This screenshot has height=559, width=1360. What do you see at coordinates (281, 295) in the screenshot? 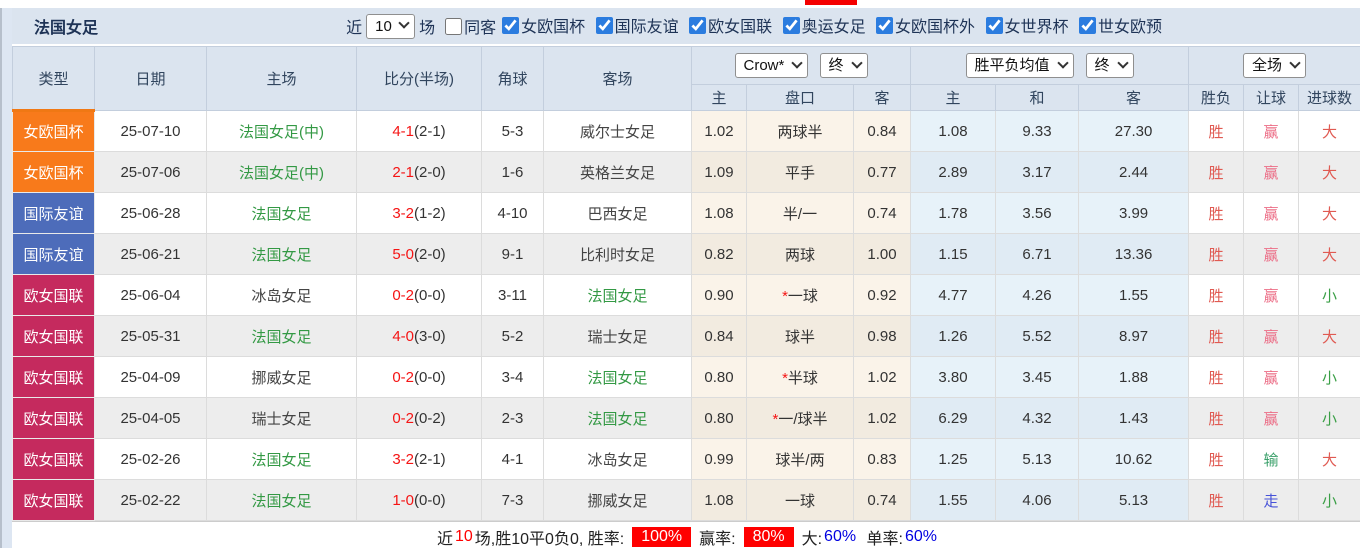
I see `home-team: 冰岛女足` at bounding box center [281, 295].